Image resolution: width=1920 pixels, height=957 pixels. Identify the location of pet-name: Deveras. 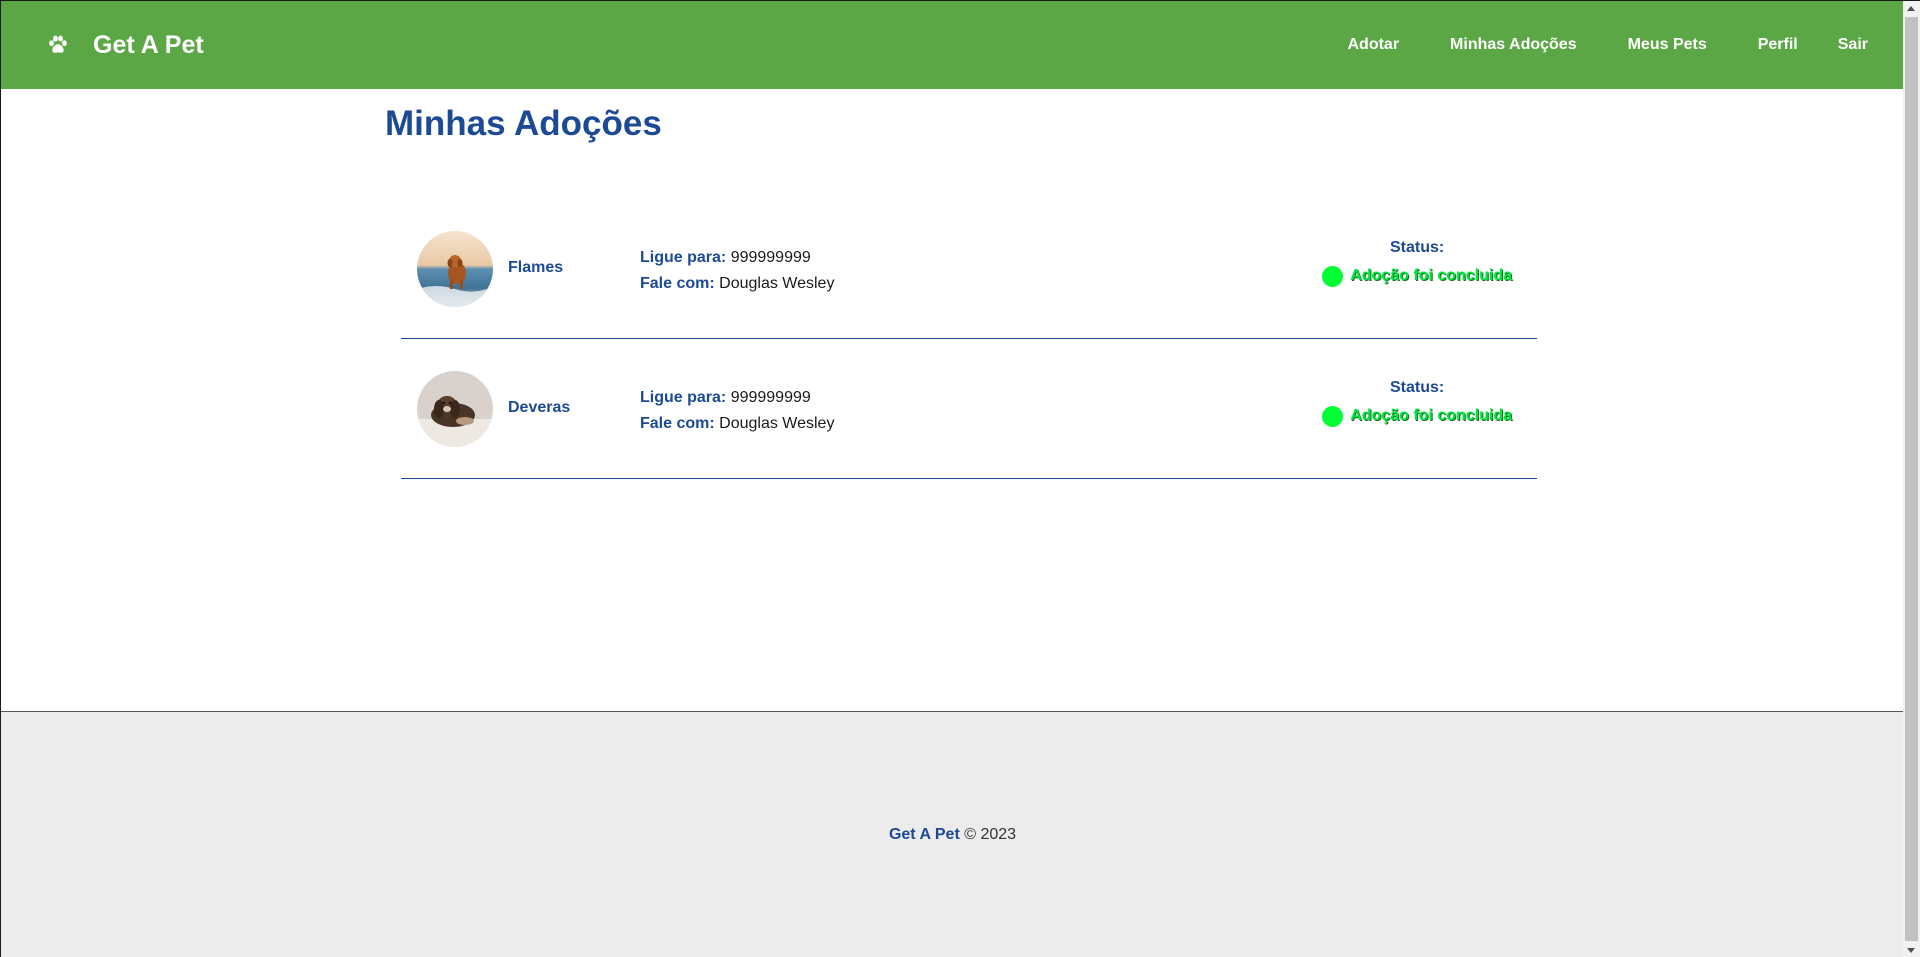
(539, 407).